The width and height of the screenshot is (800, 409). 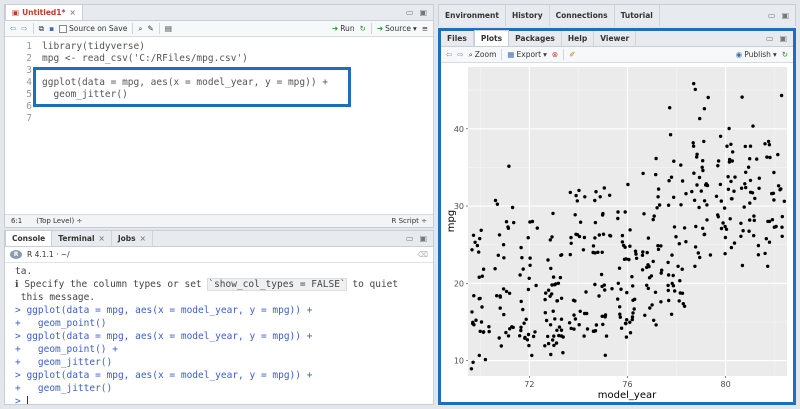 I want to click on tab-files: Files, so click(x=457, y=38).